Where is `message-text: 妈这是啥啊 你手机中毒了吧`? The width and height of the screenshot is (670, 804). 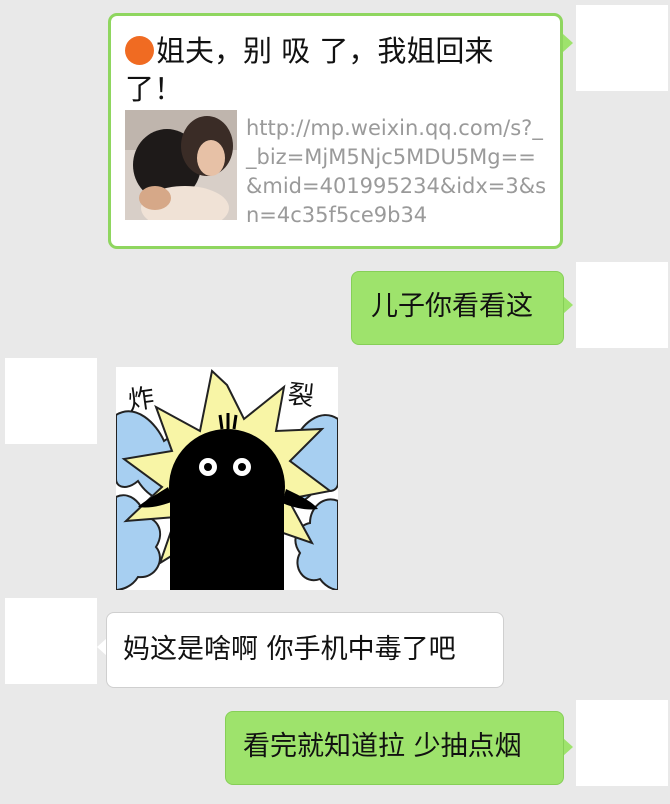
message-text: 妈这是啥啊 你手机中毒了吧 is located at coordinates (289, 649).